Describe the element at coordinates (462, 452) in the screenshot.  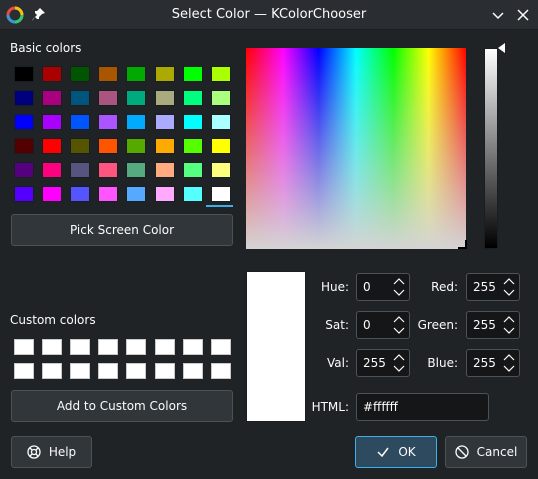
I see `cancel-icon` at that location.